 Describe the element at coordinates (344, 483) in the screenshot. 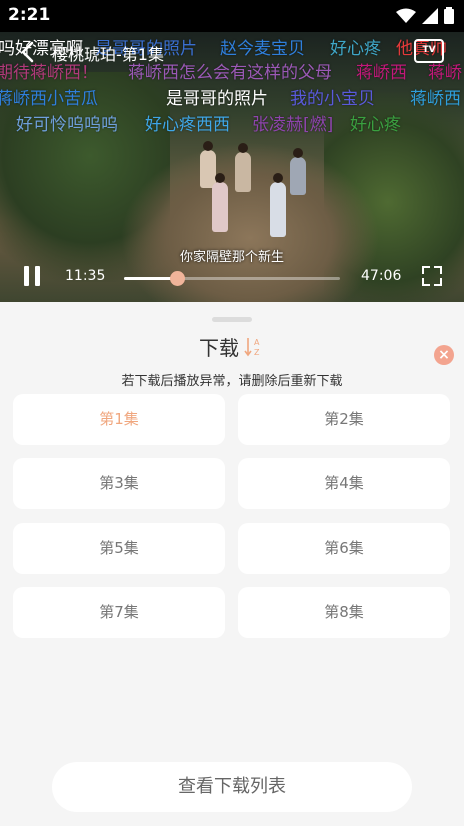

I see `episode-button-4: 第4集` at that location.